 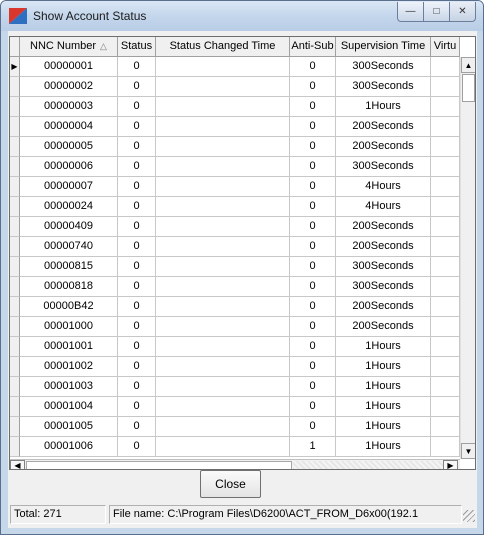 I want to click on cell-nnc-number: 00000006, so click(x=69, y=167).